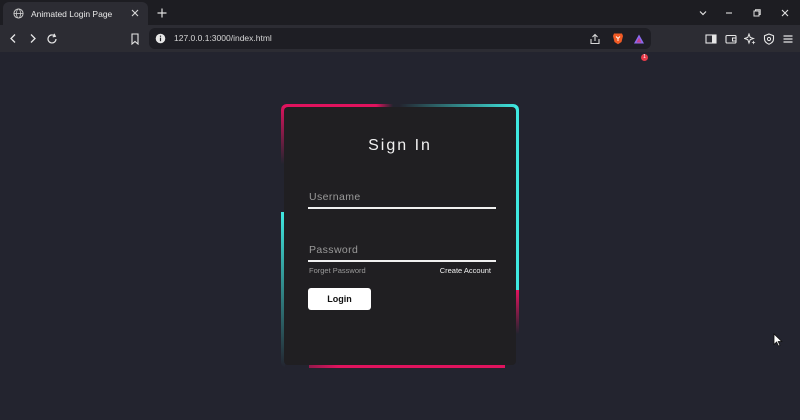  Describe the element at coordinates (134, 38) in the screenshot. I see `bookmark-icon` at that location.